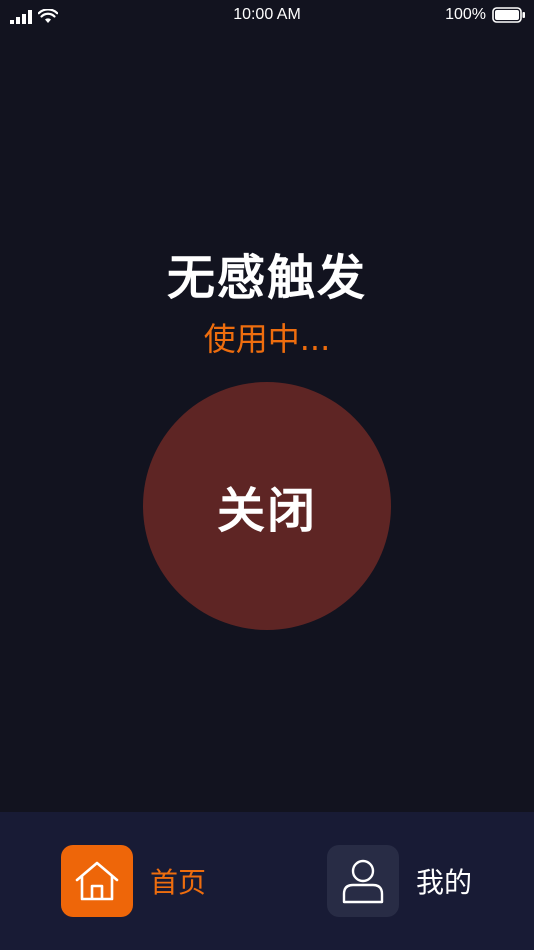  Describe the element at coordinates (444, 882) in the screenshot. I see `nav-label-mine: 我的` at that location.